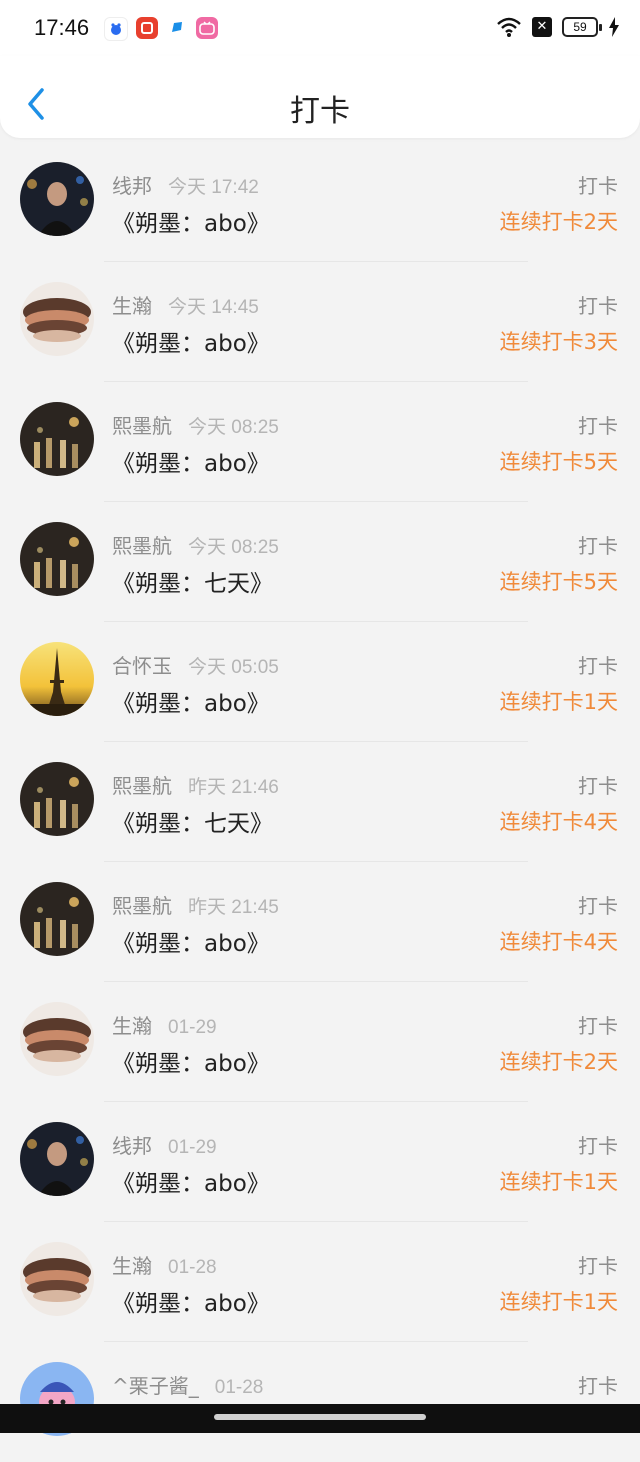 Image resolution: width=640 pixels, height=1462 pixels. I want to click on checkin-item: 生瀚 今天 14:45 《朔墨：abo》 打卡 连续打卡3天, so click(320, 322).